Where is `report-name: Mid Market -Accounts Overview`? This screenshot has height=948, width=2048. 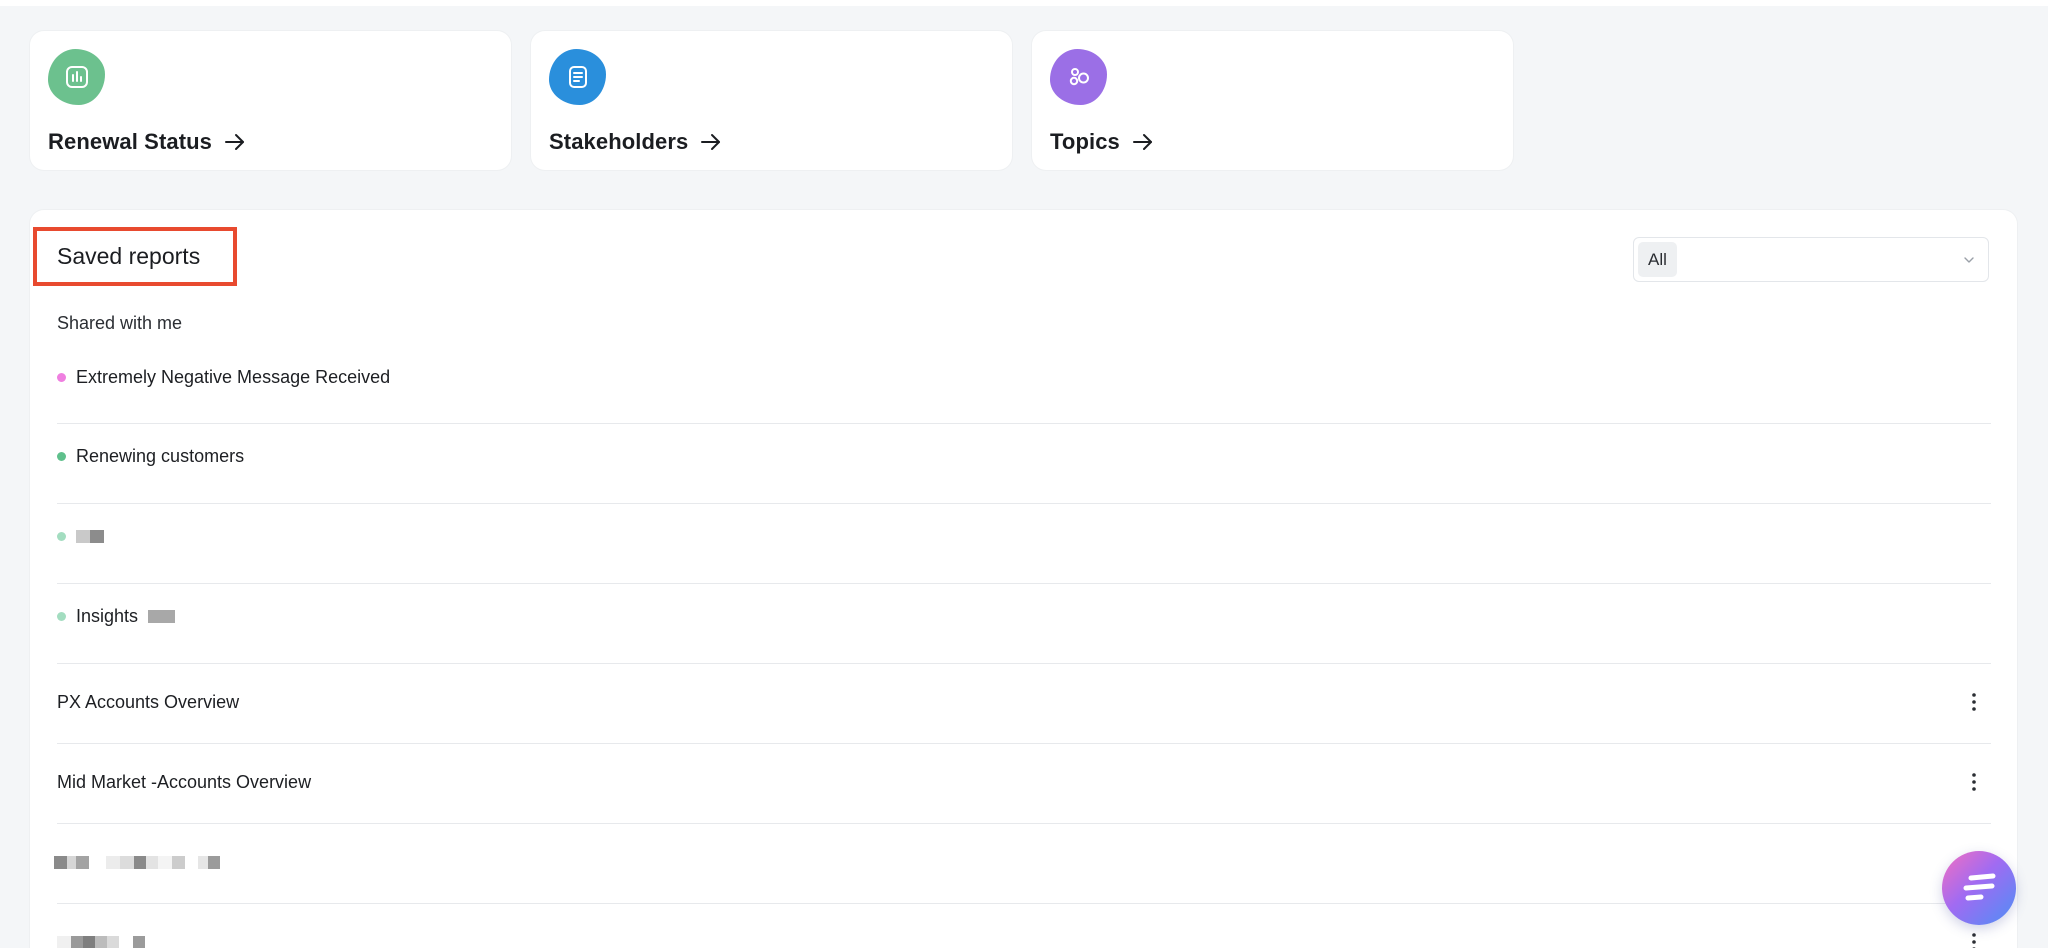 report-name: Mid Market -Accounts Overview is located at coordinates (184, 782).